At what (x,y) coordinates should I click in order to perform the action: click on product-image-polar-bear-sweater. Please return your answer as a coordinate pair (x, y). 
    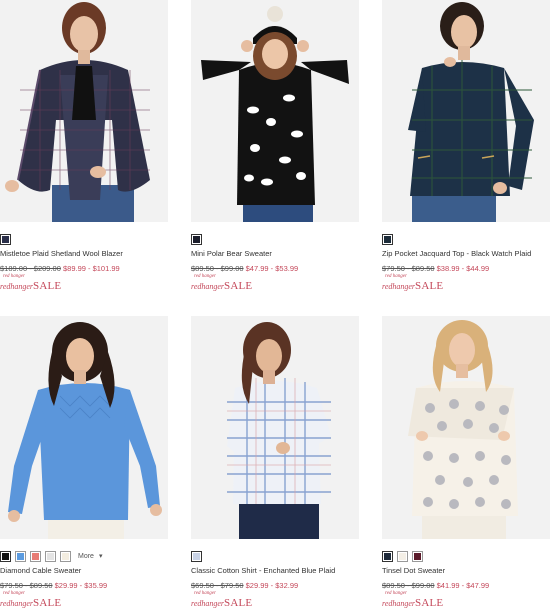
    Looking at the image, I should click on (275, 111).